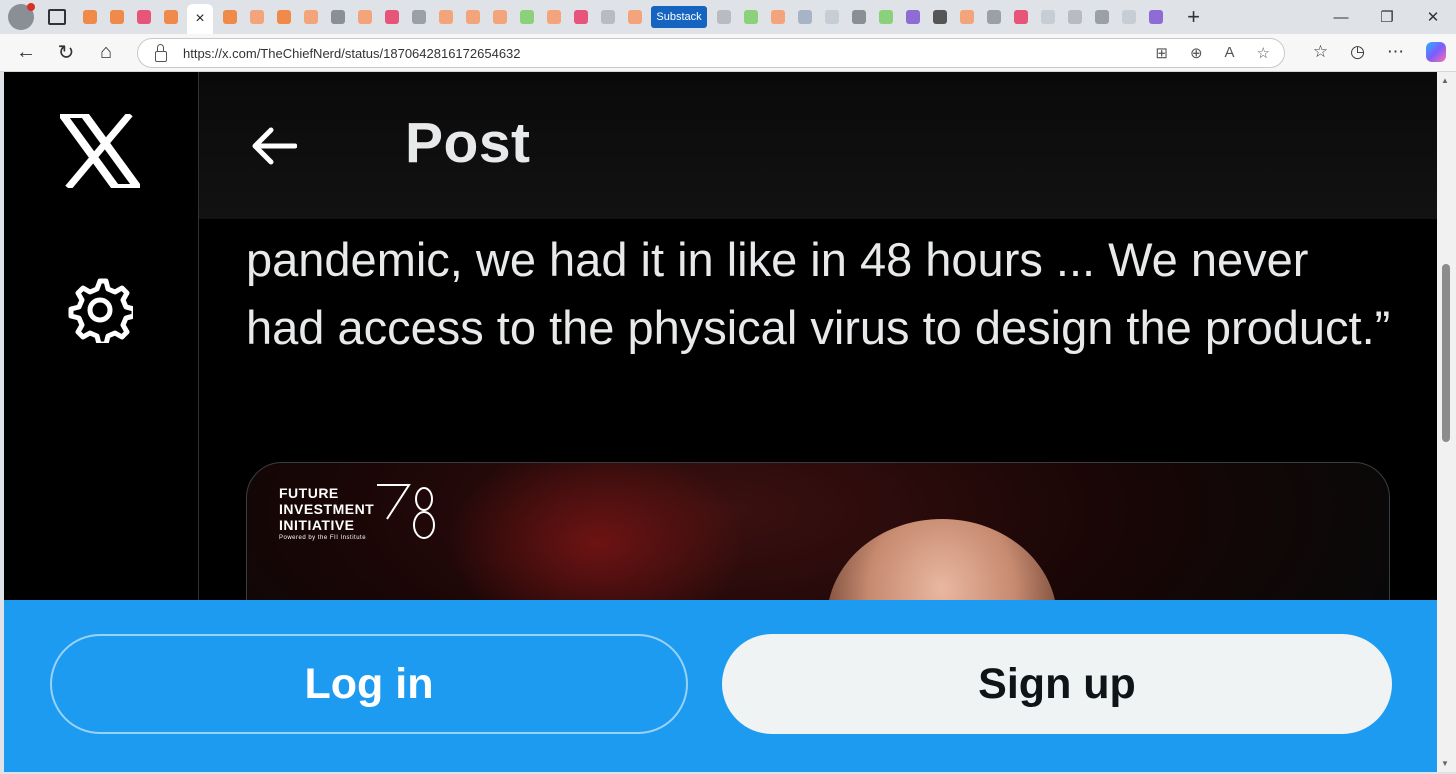 Image resolution: width=1456 pixels, height=774 pixels. Describe the element at coordinates (1263, 53) in the screenshot. I see `favorite-star-icon: ☆` at that location.